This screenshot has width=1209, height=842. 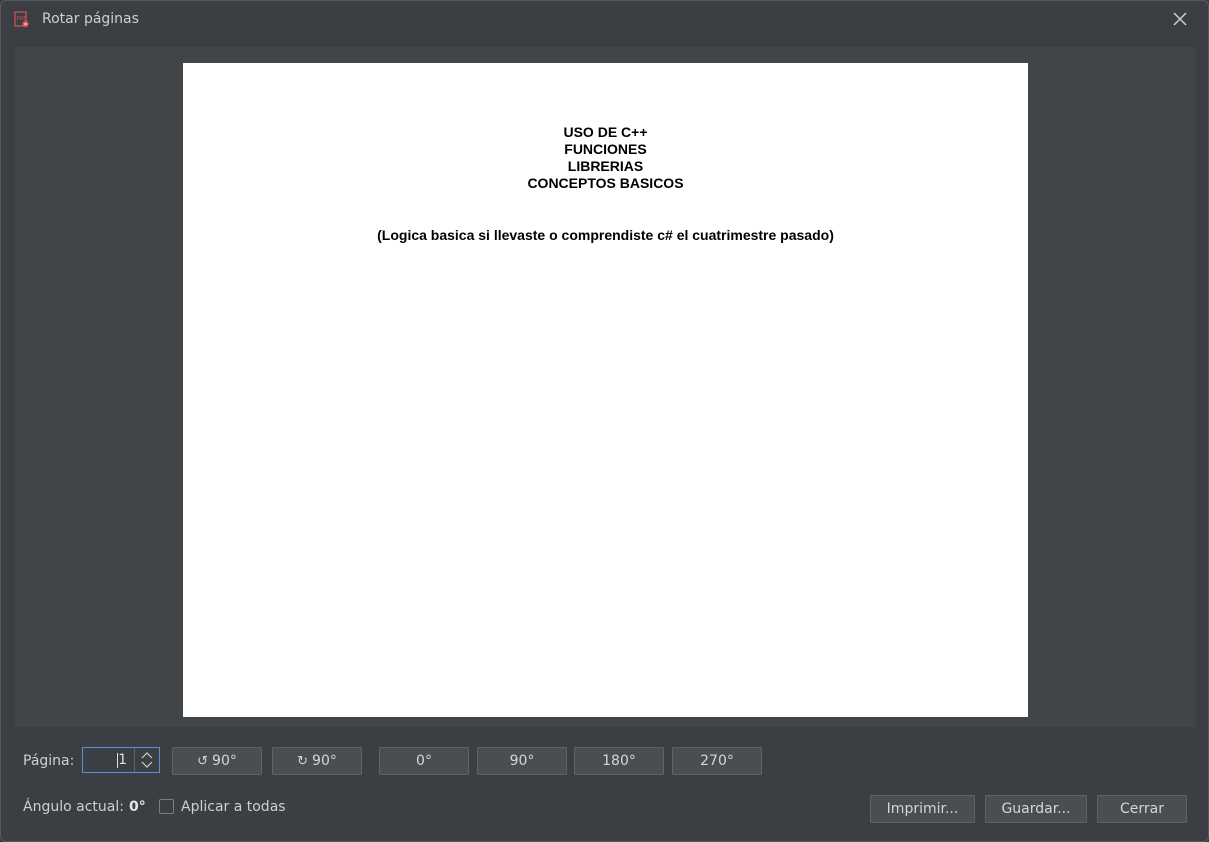 What do you see at coordinates (73, 807) in the screenshot?
I see `current-angle-label: Ángulo actual:` at bounding box center [73, 807].